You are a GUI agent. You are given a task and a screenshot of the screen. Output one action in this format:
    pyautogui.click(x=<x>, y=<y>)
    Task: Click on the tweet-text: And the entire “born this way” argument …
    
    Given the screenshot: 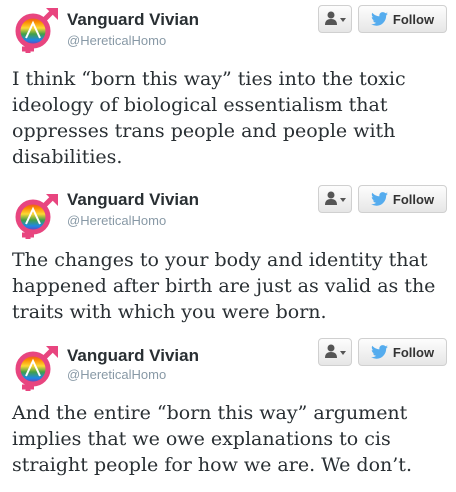 What is the action you would take?
    pyautogui.click(x=212, y=439)
    